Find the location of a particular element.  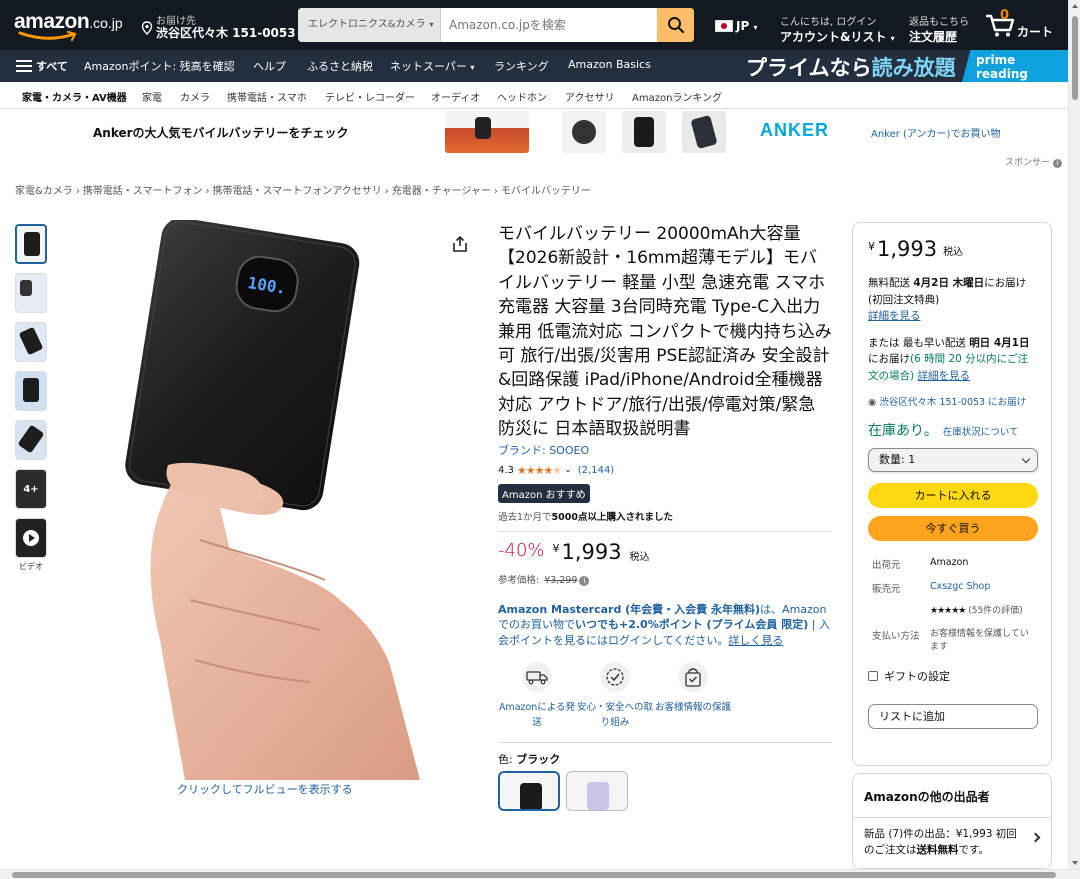

gift-label: ギフトの設定 is located at coordinates (917, 676).